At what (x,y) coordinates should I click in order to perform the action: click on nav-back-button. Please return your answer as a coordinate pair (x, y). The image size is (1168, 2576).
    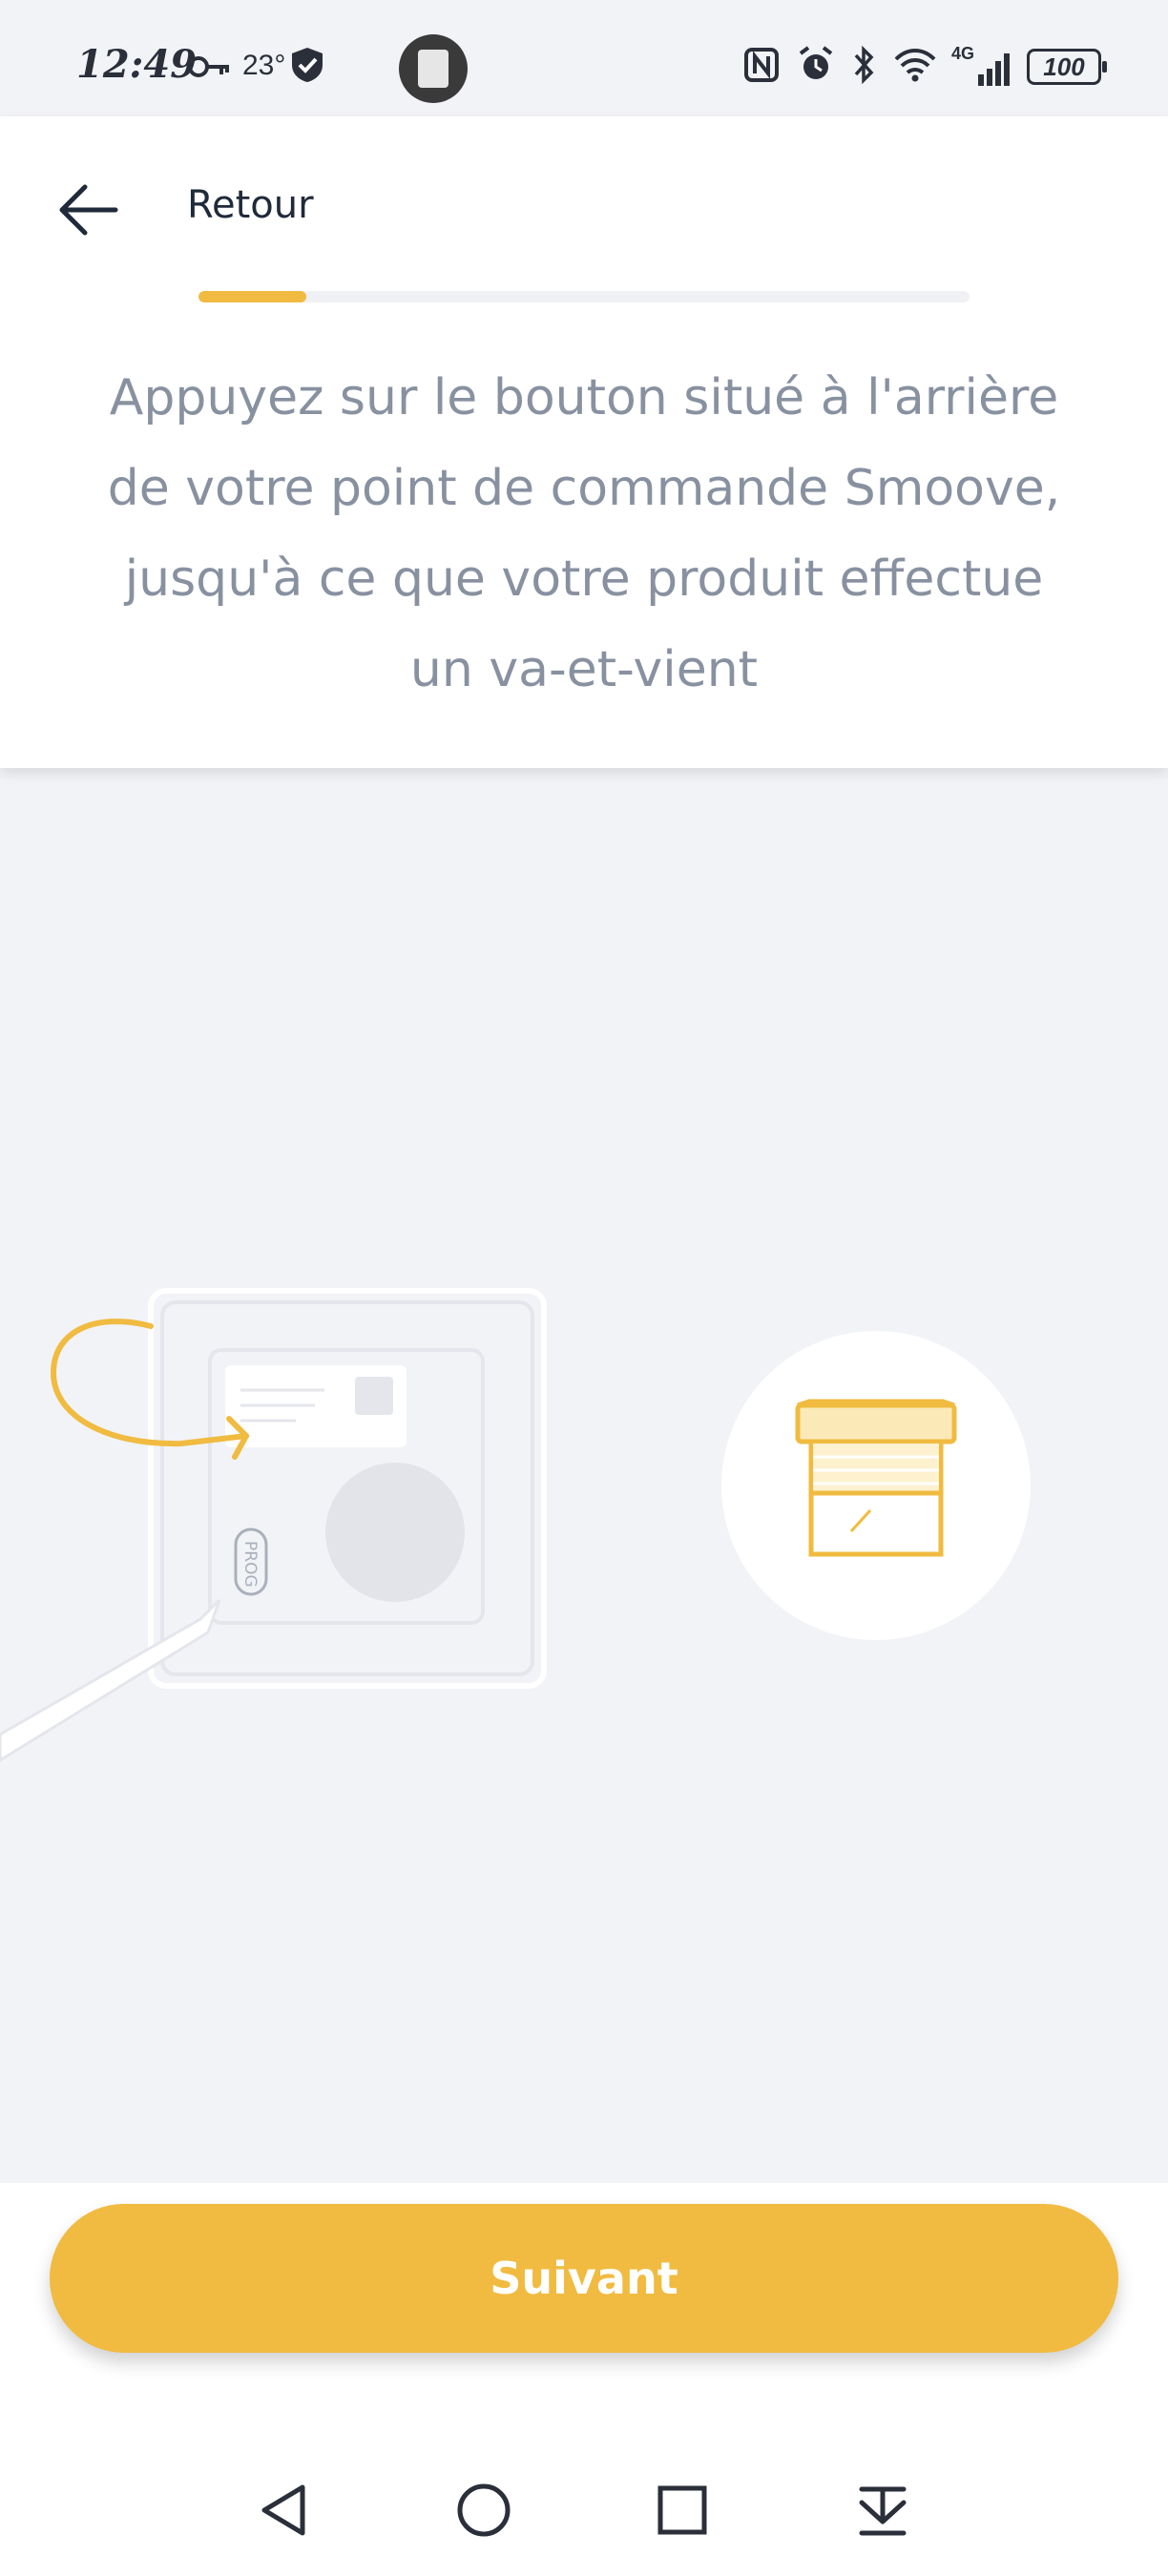
    Looking at the image, I should click on (283, 2512).